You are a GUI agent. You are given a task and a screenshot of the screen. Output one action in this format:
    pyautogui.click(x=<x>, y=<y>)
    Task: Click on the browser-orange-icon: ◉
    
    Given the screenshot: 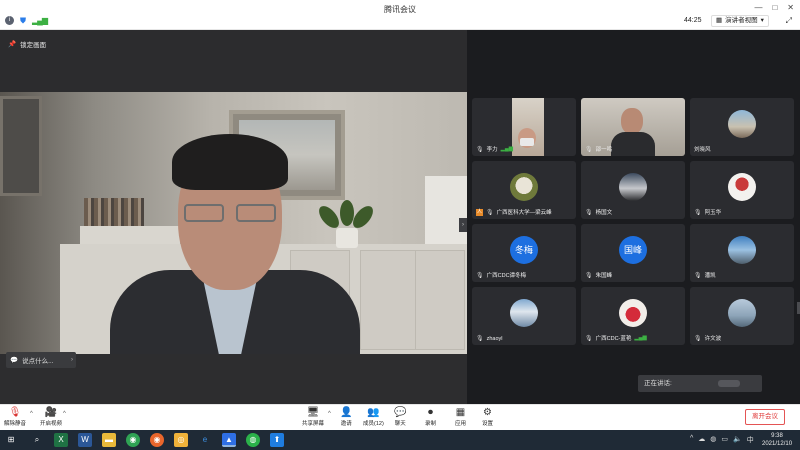 What is the action you would take?
    pyautogui.click(x=157, y=440)
    